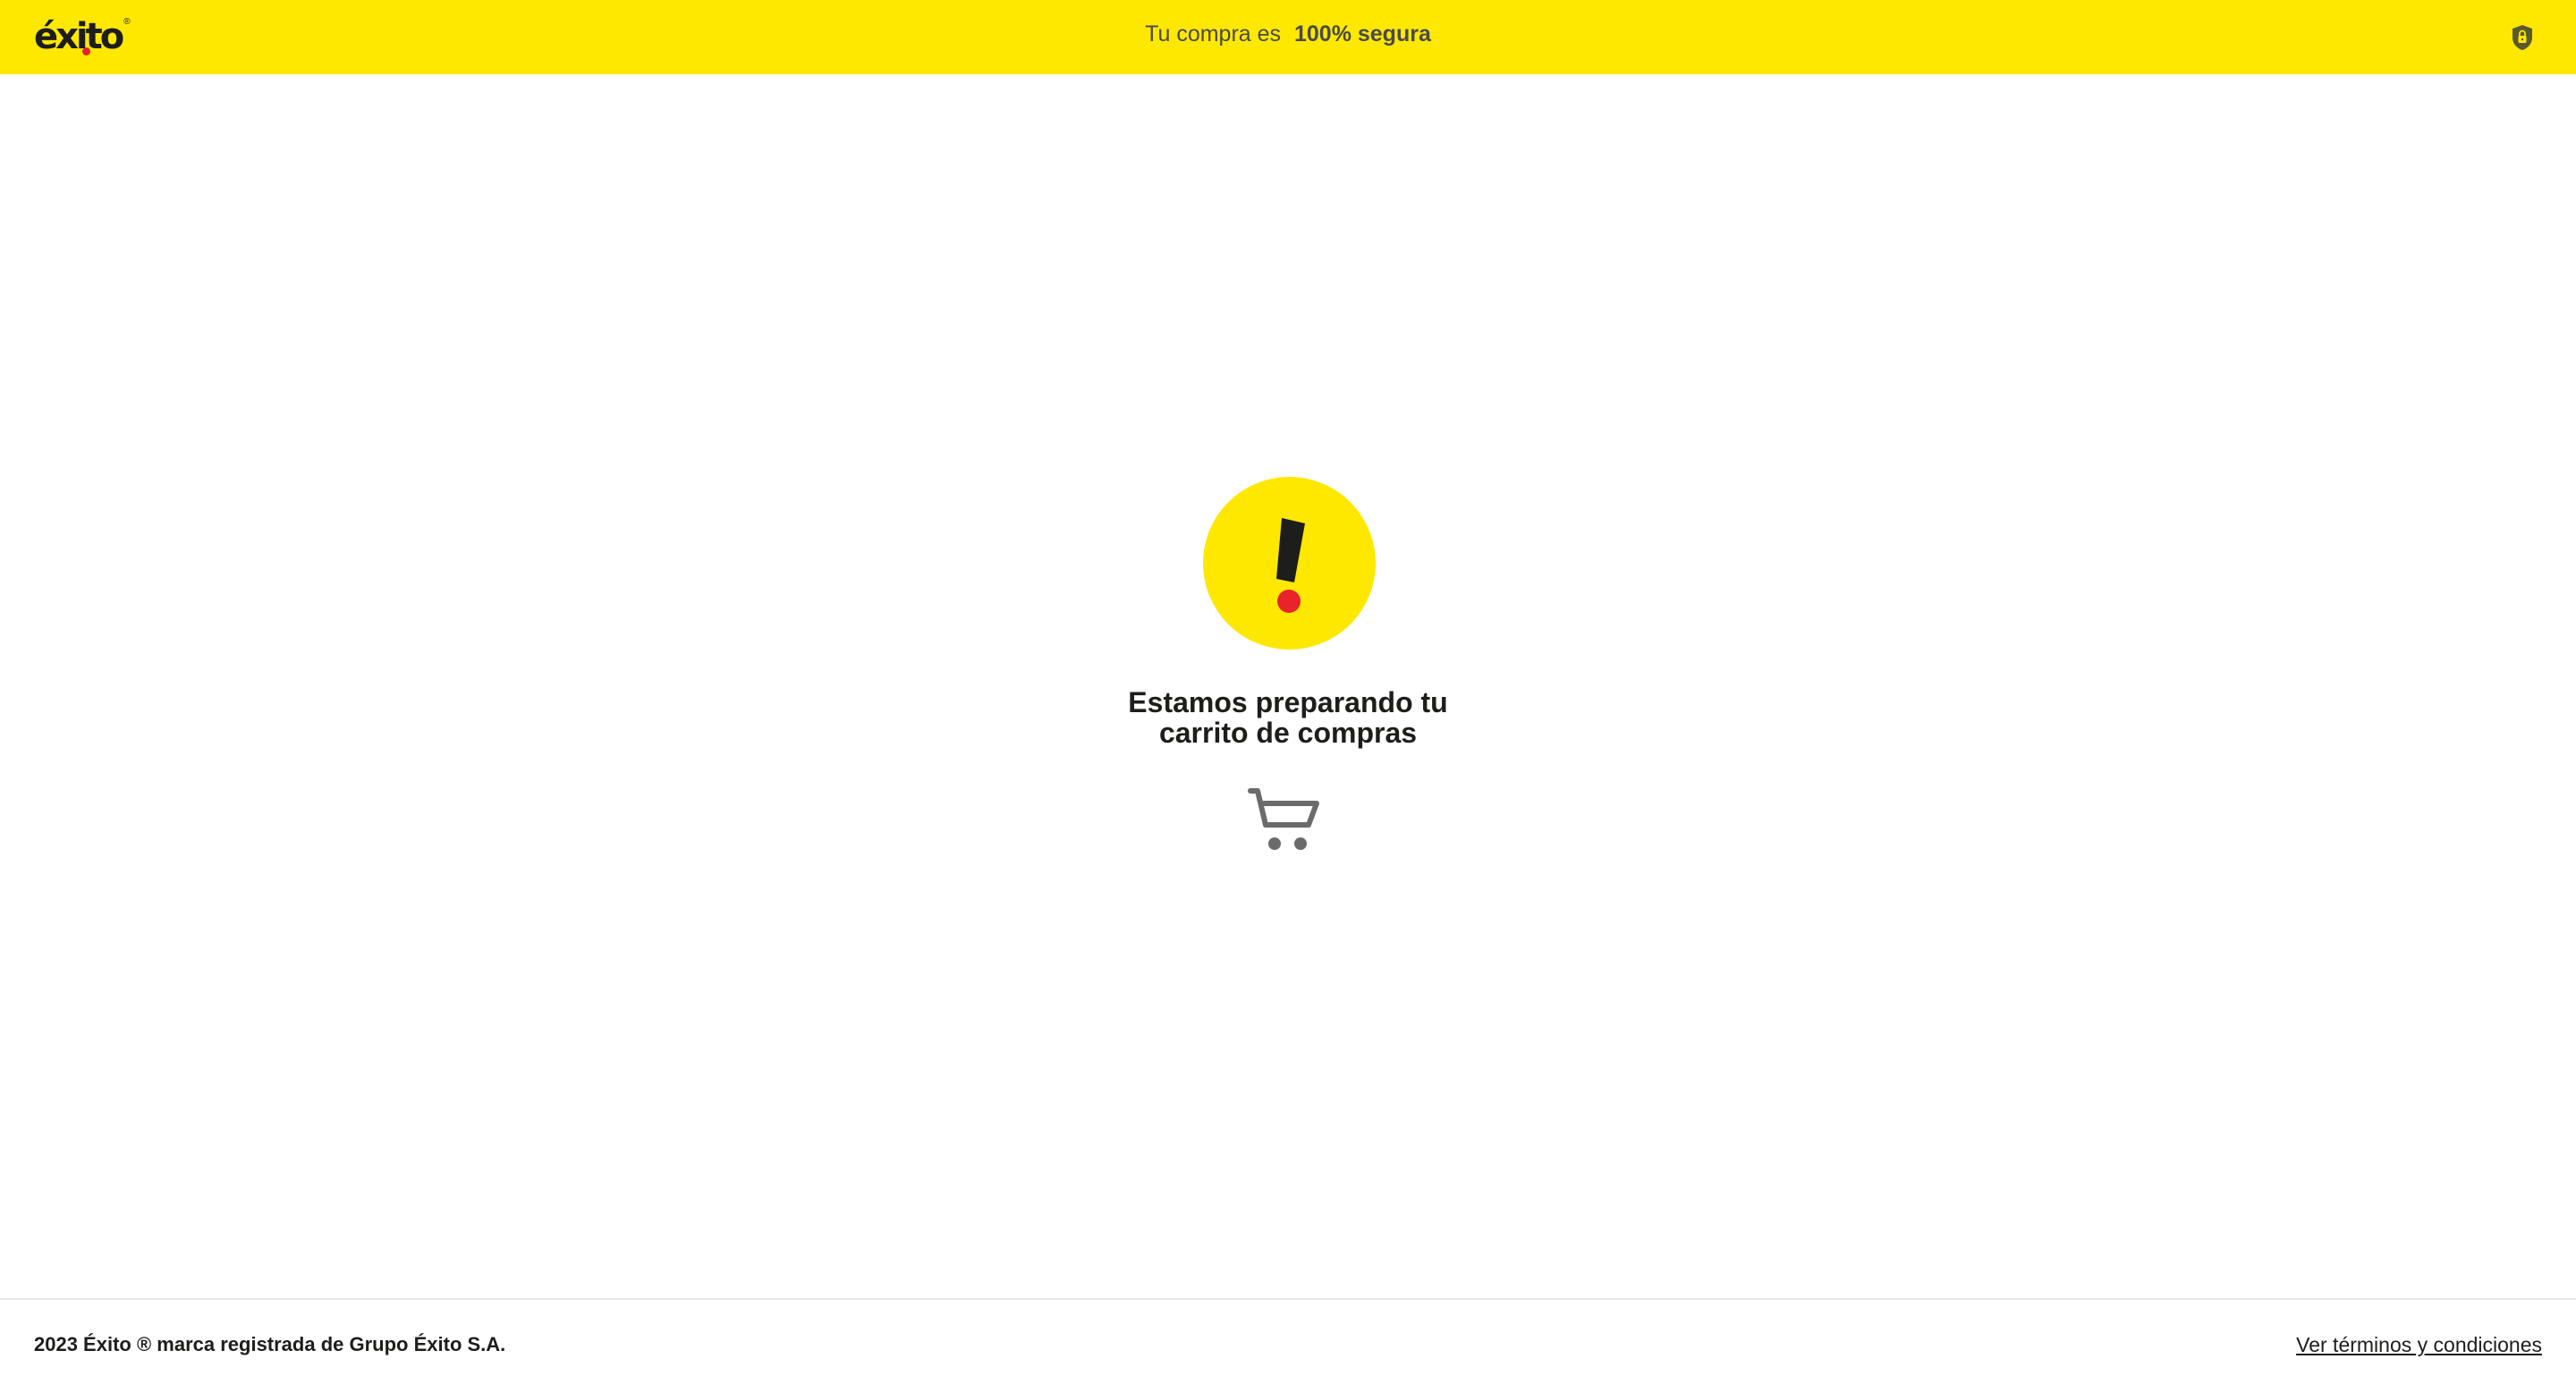 The image size is (2576, 1393). What do you see at coordinates (2522, 37) in the screenshot?
I see `lock-shield-icon` at bounding box center [2522, 37].